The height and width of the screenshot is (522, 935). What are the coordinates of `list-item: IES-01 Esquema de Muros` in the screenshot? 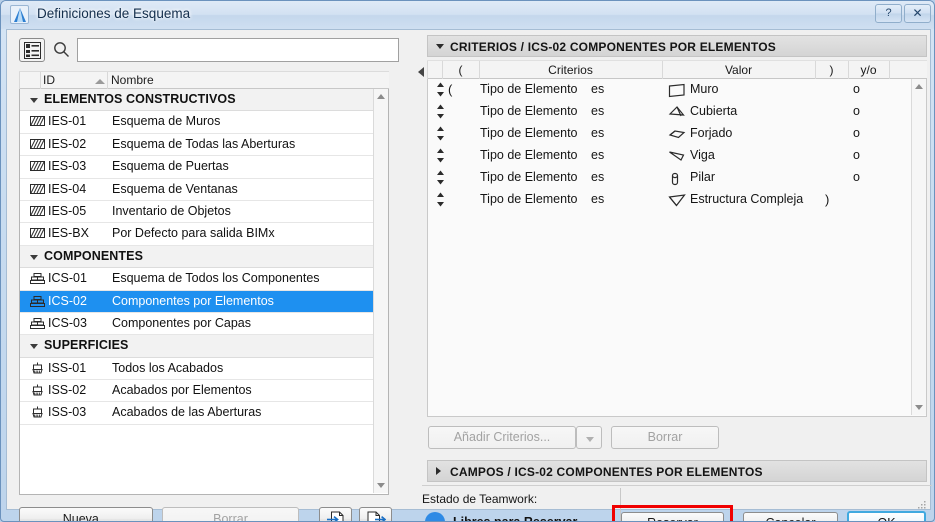 It's located at (204, 122).